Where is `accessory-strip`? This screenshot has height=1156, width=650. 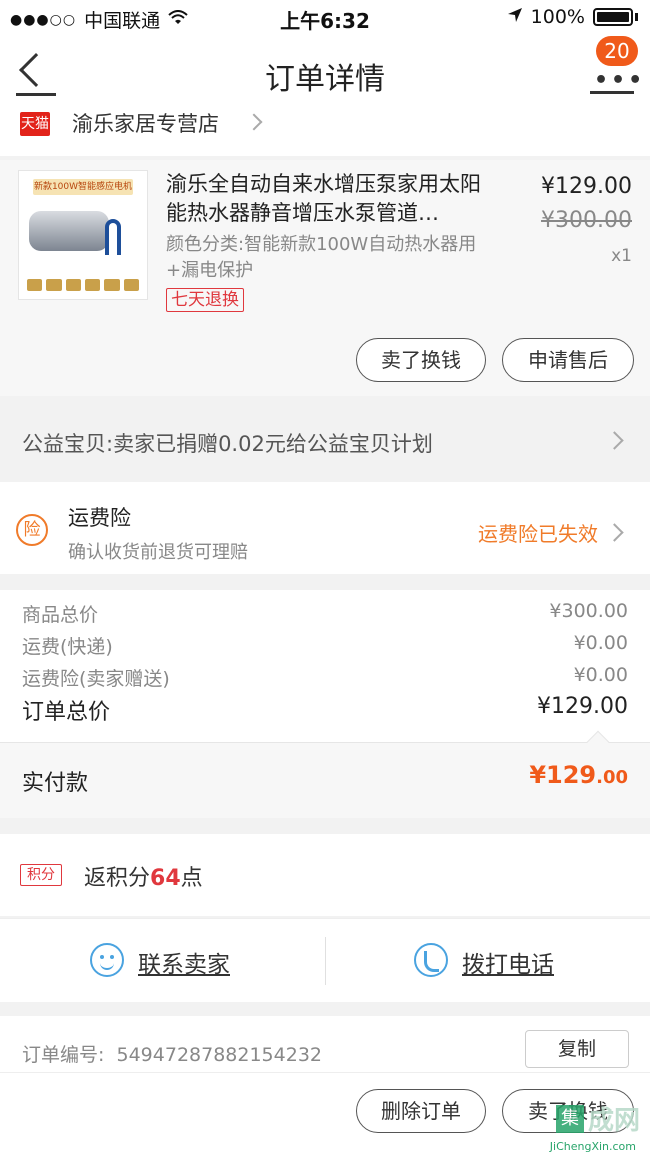 accessory-strip is located at coordinates (83, 285).